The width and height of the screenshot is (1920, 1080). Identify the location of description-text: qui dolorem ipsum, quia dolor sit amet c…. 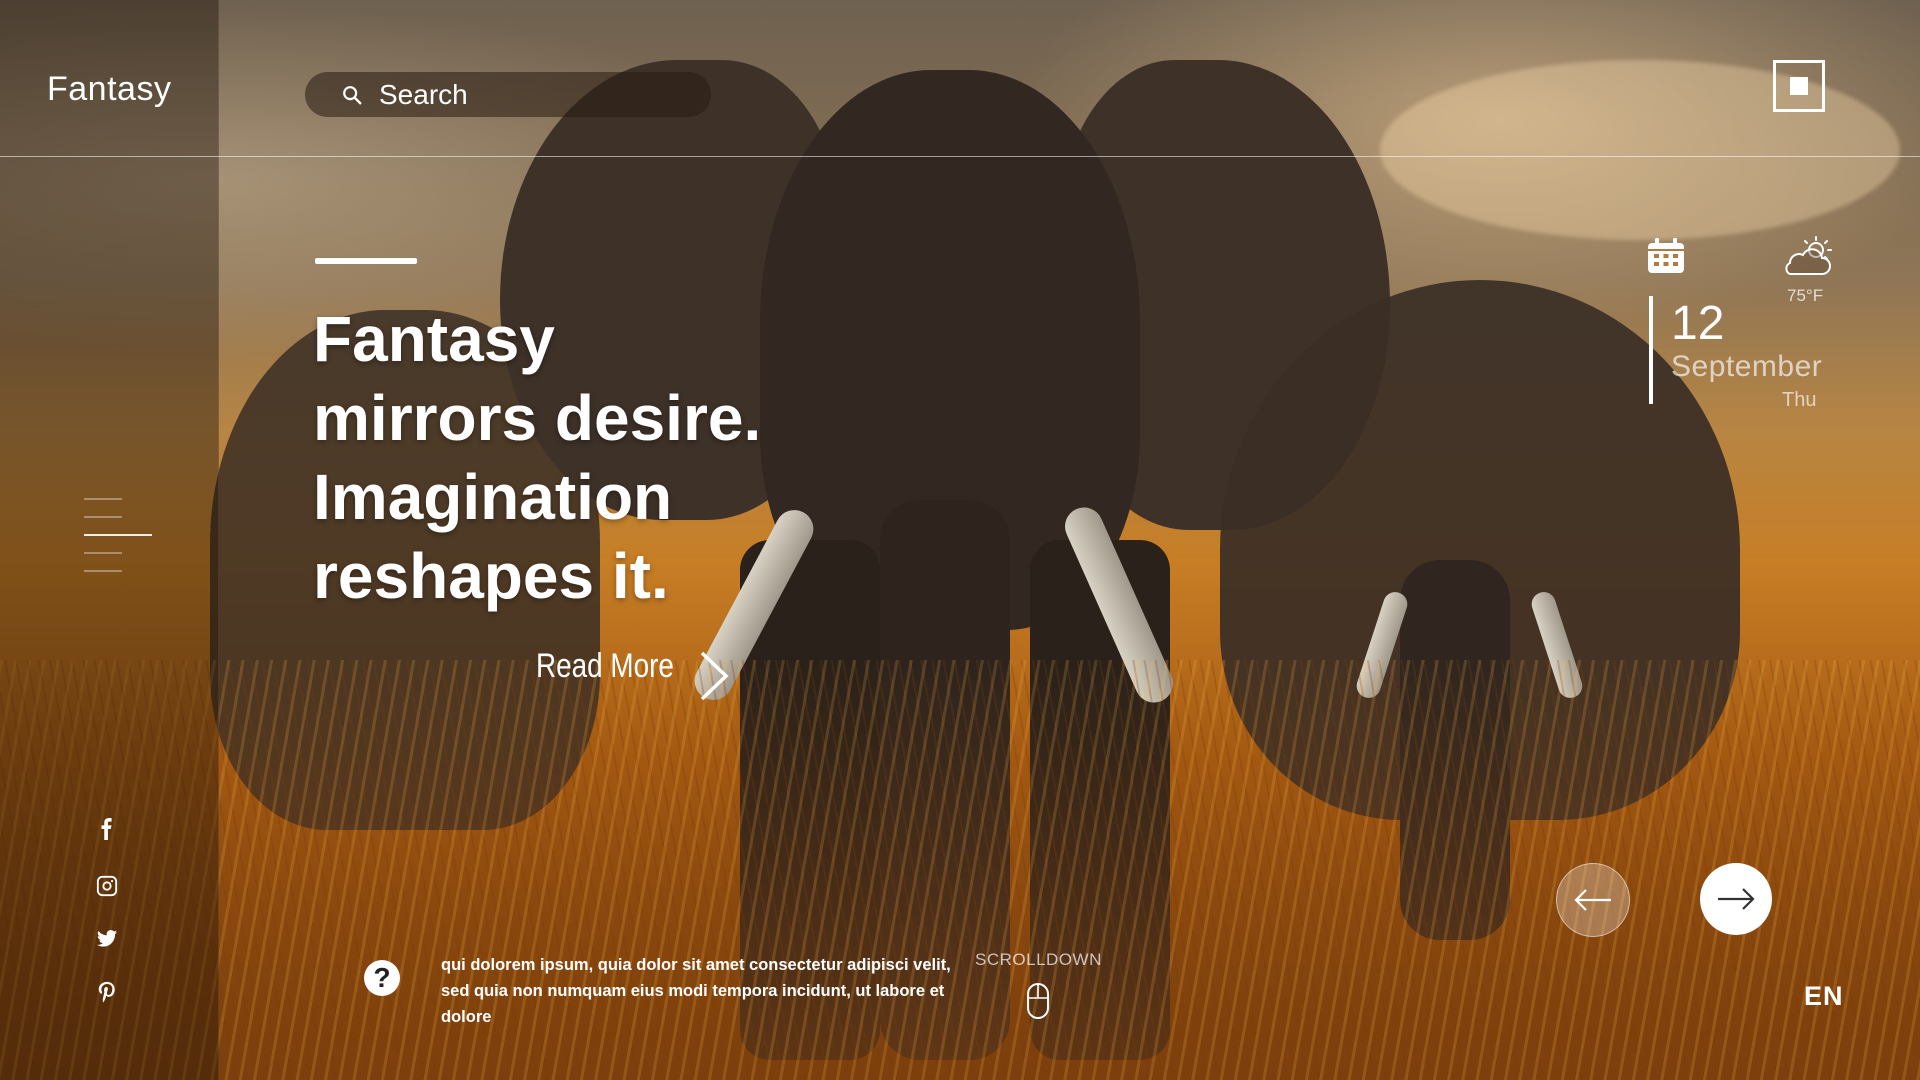
(696, 991).